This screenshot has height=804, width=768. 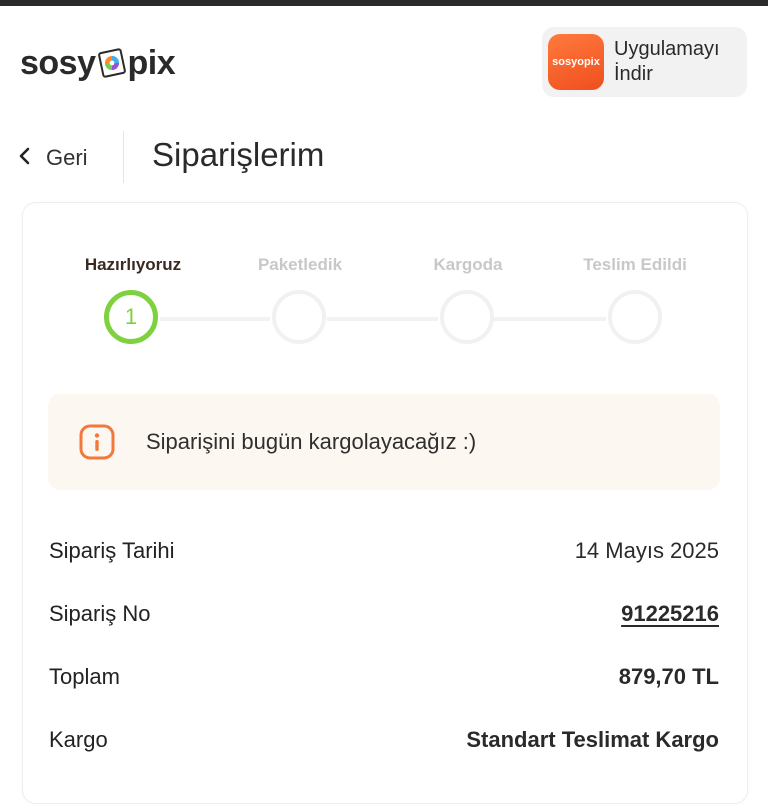 What do you see at coordinates (78, 739) in the screenshot?
I see `shipping-label: Kargo` at bounding box center [78, 739].